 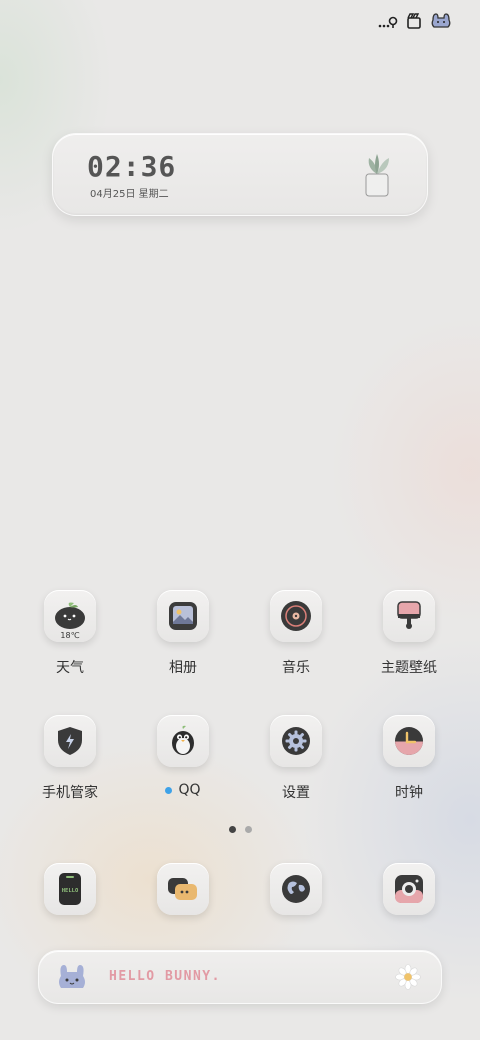 I want to click on potted-plant-icon, so click(x=377, y=175).